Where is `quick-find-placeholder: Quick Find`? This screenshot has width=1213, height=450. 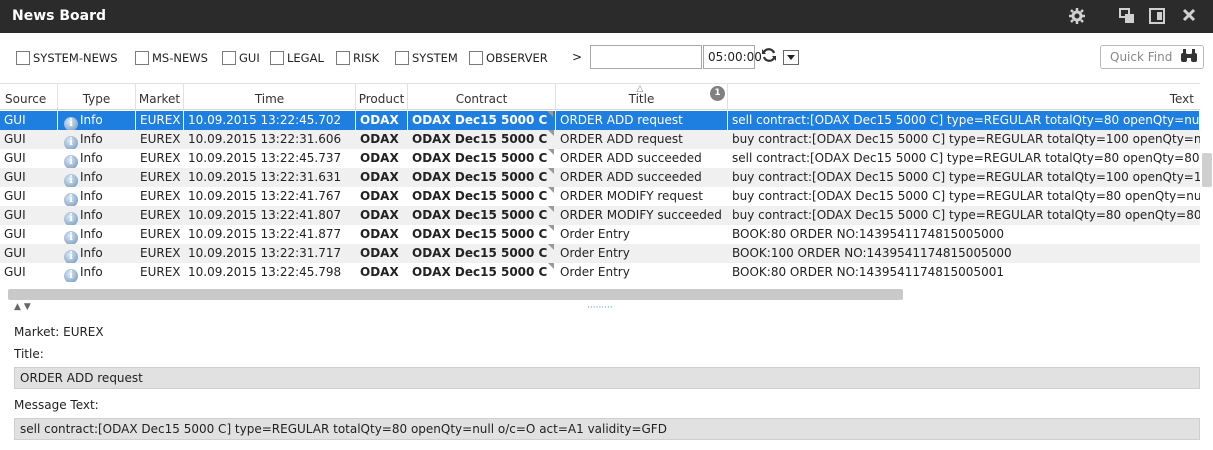
quick-find-placeholder: Quick Find is located at coordinates (1141, 57).